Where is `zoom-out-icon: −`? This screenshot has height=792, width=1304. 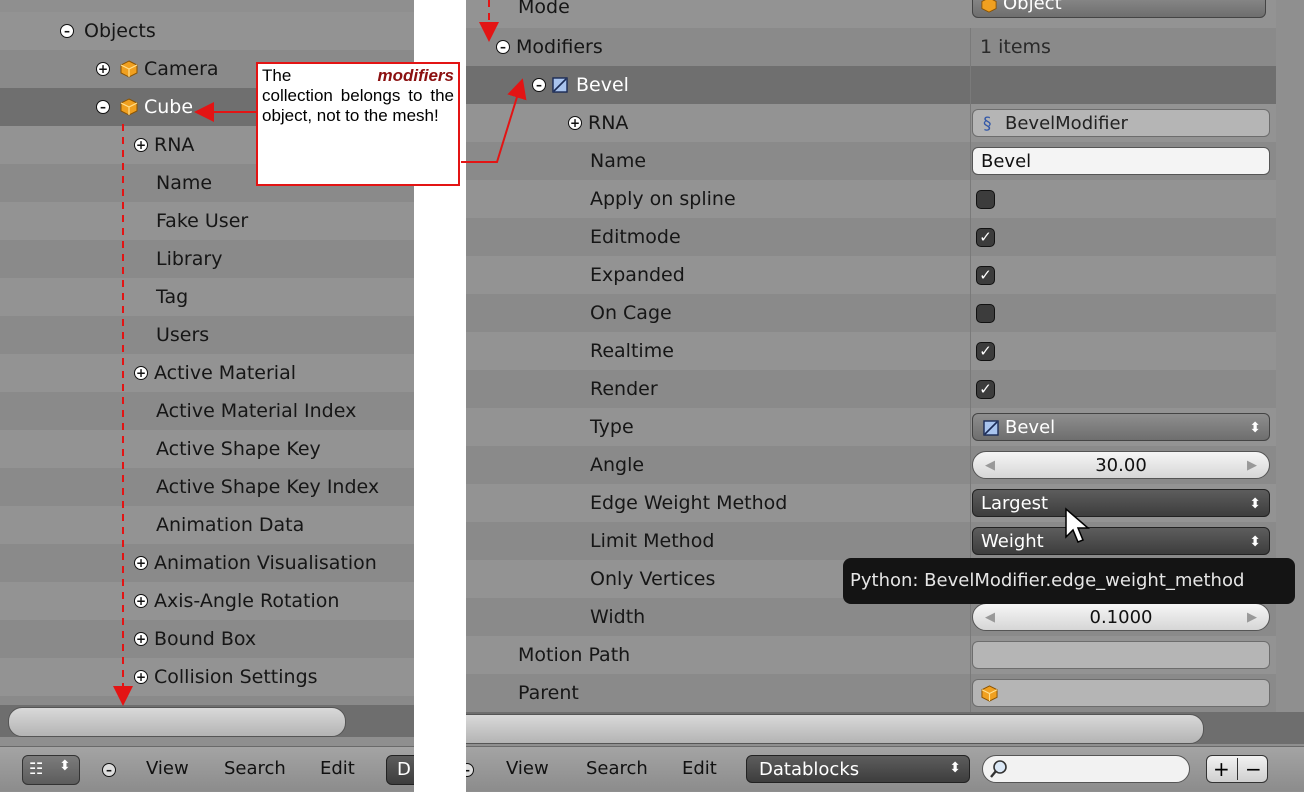
zoom-out-icon: − is located at coordinates (1253, 769).